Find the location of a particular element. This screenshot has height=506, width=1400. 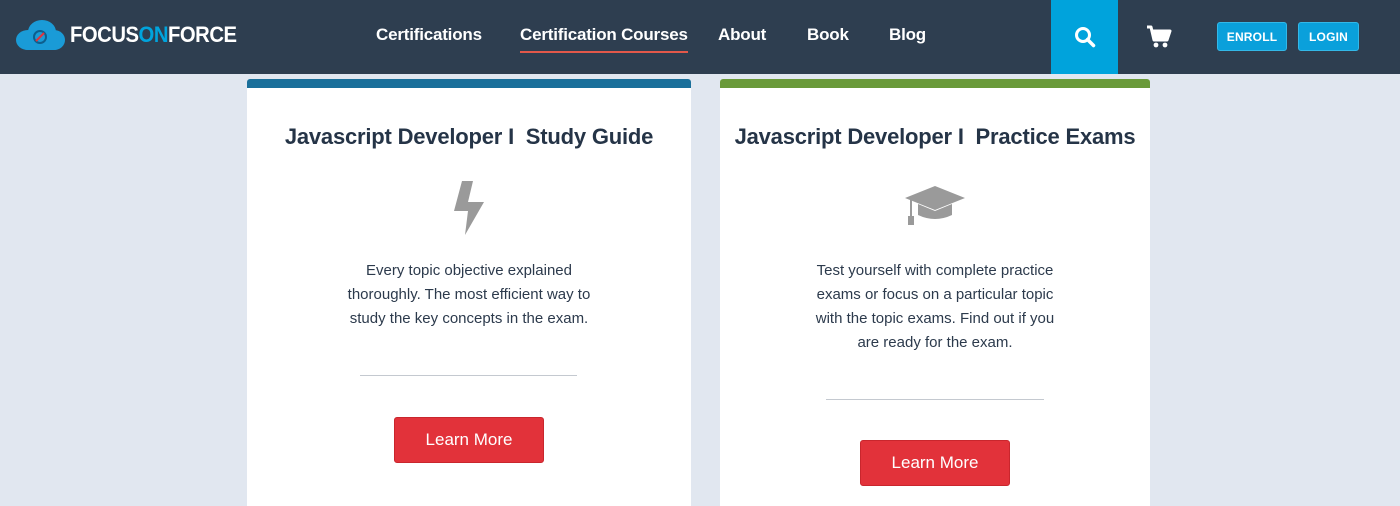

nav-blog: Blog is located at coordinates (907, 35).